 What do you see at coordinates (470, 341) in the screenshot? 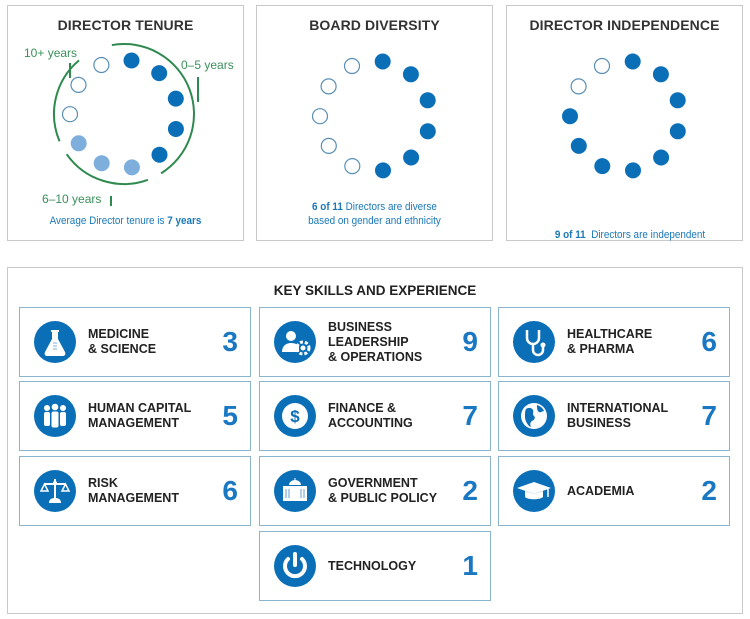
I see `skill-count: 9` at bounding box center [470, 341].